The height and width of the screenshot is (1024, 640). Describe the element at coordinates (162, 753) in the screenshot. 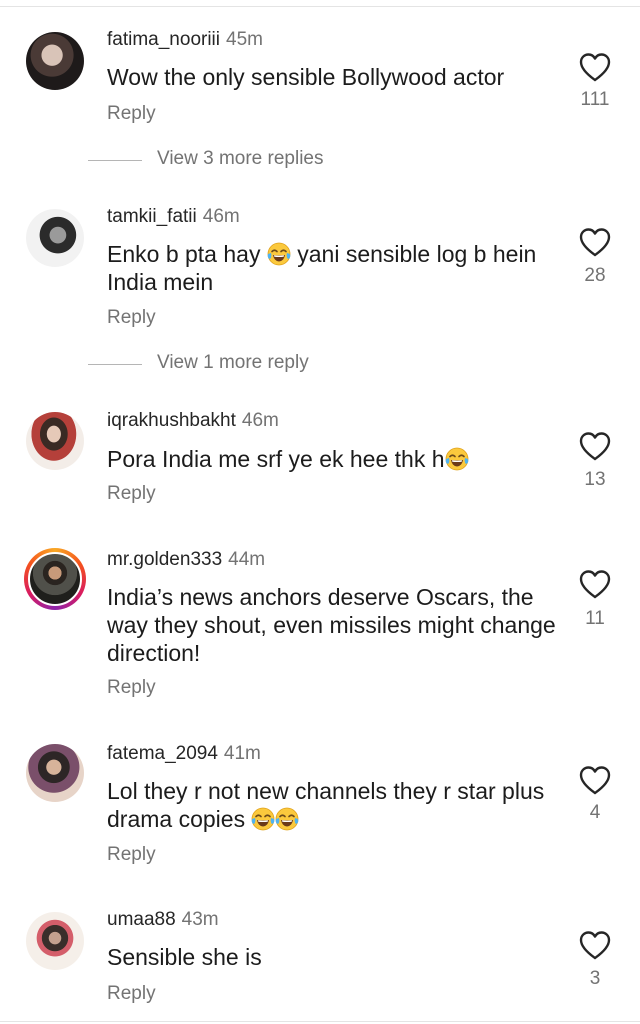

I see `comment-username: fatema_2094` at that location.